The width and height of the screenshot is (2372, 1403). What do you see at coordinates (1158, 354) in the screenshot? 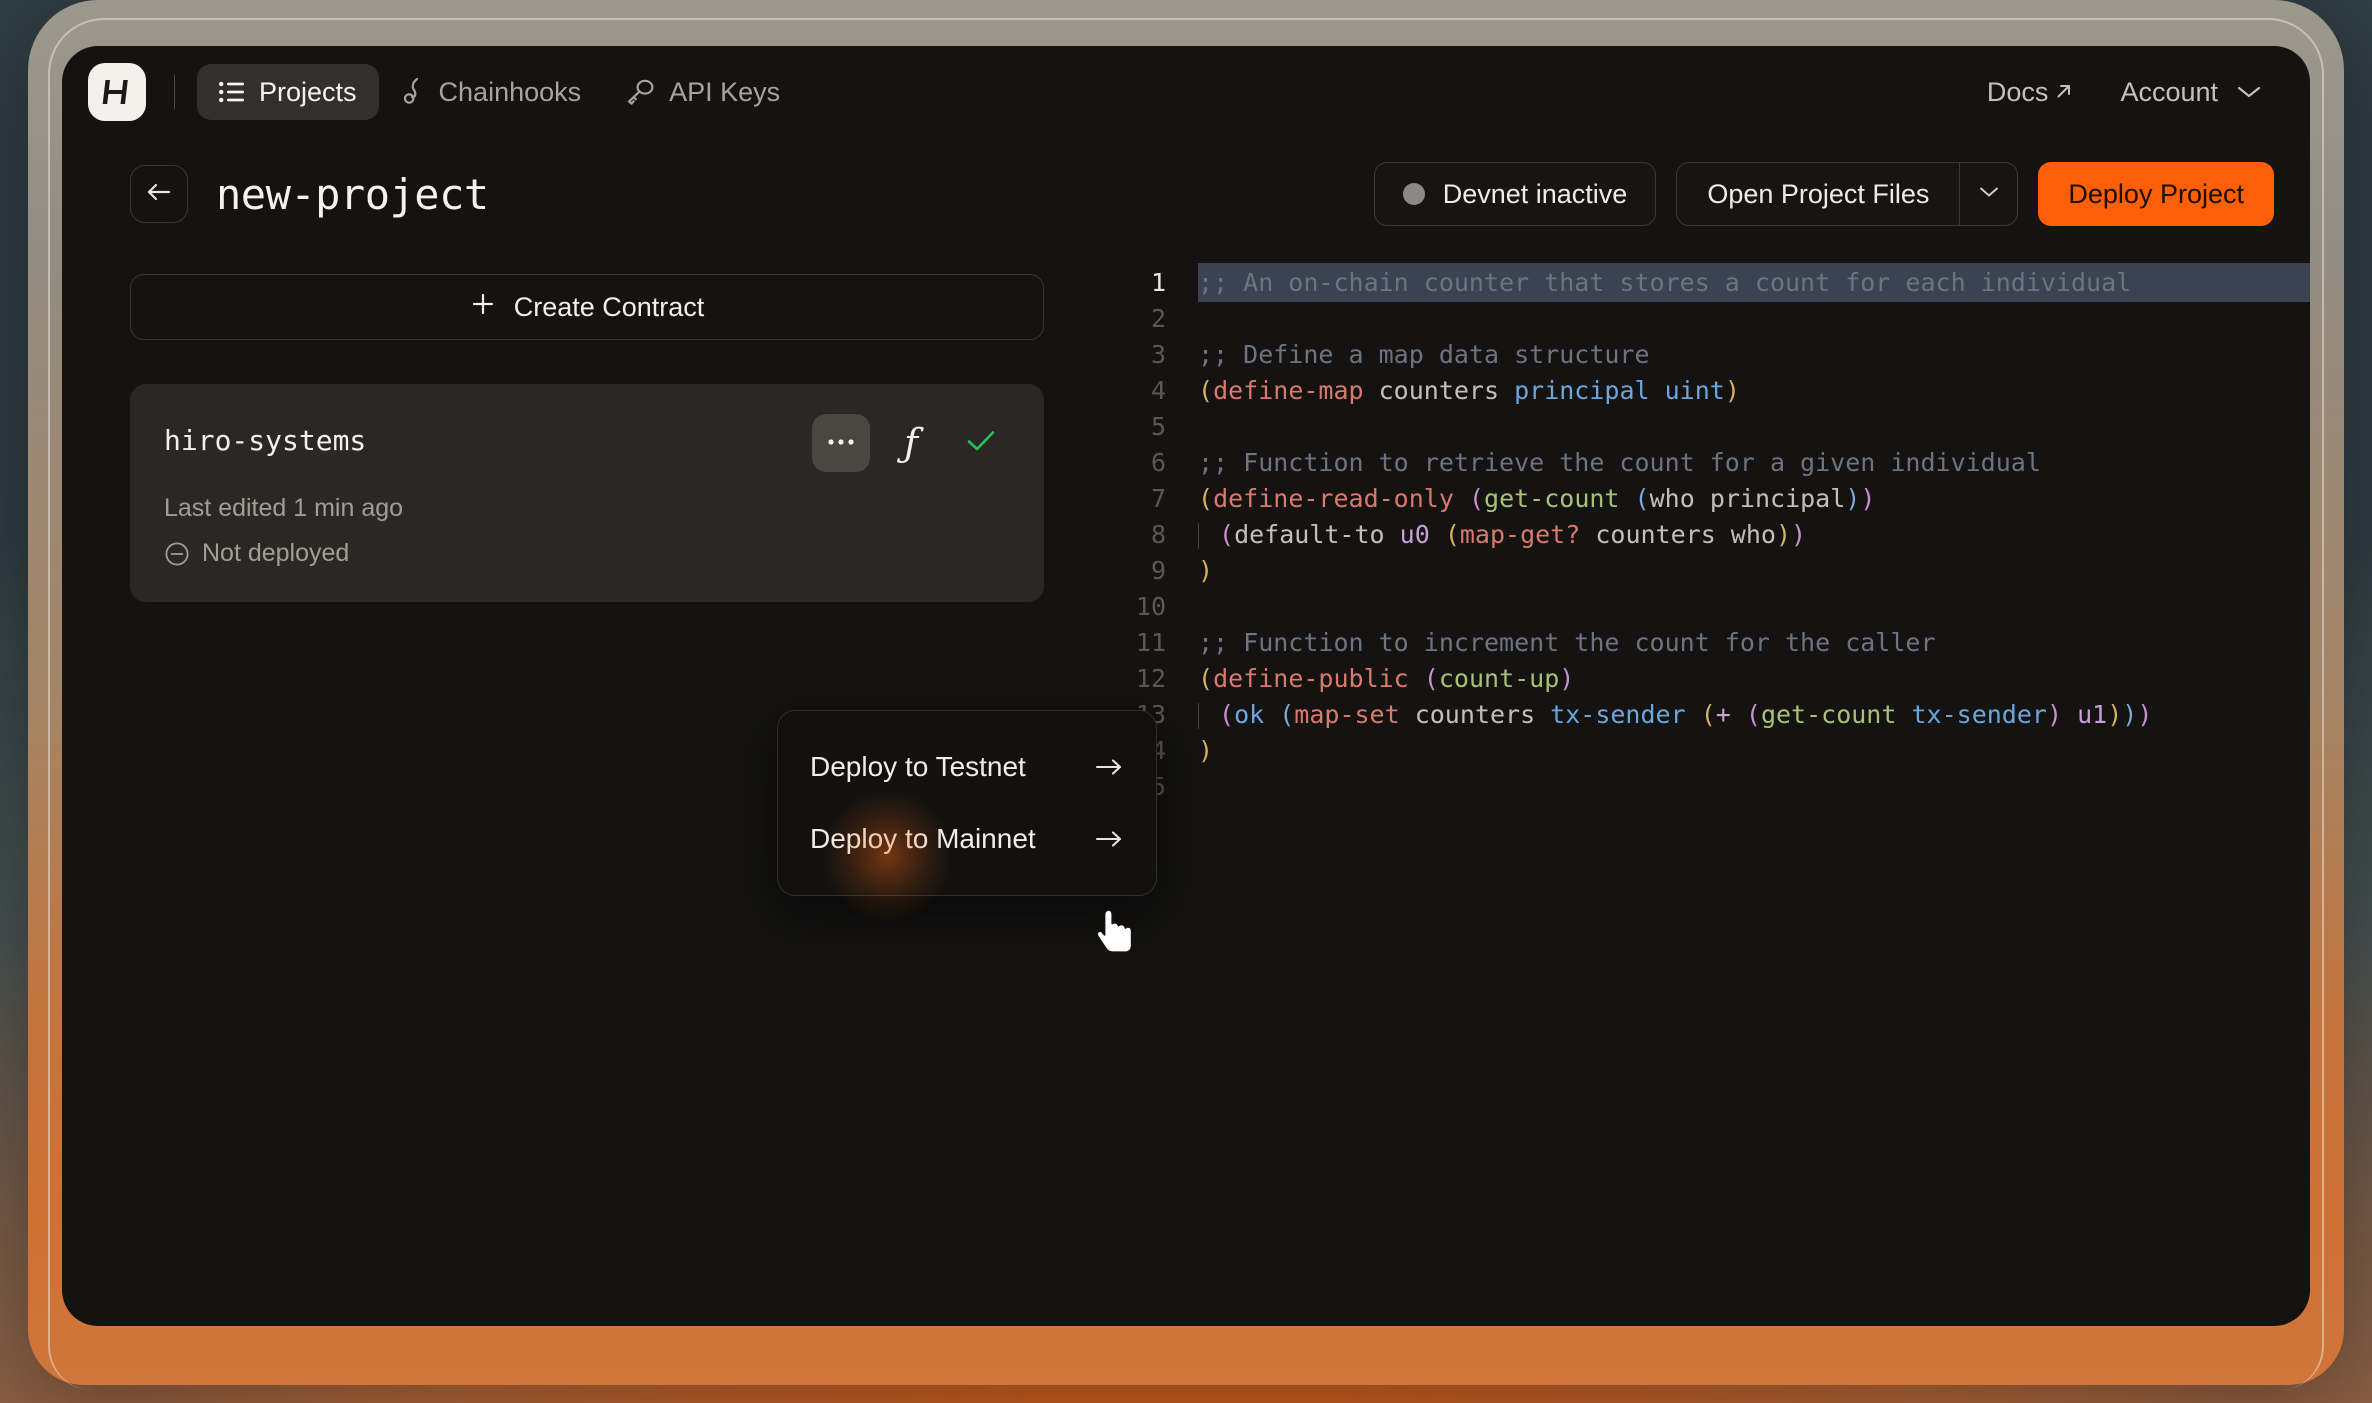
I see `line-number: 3` at bounding box center [1158, 354].